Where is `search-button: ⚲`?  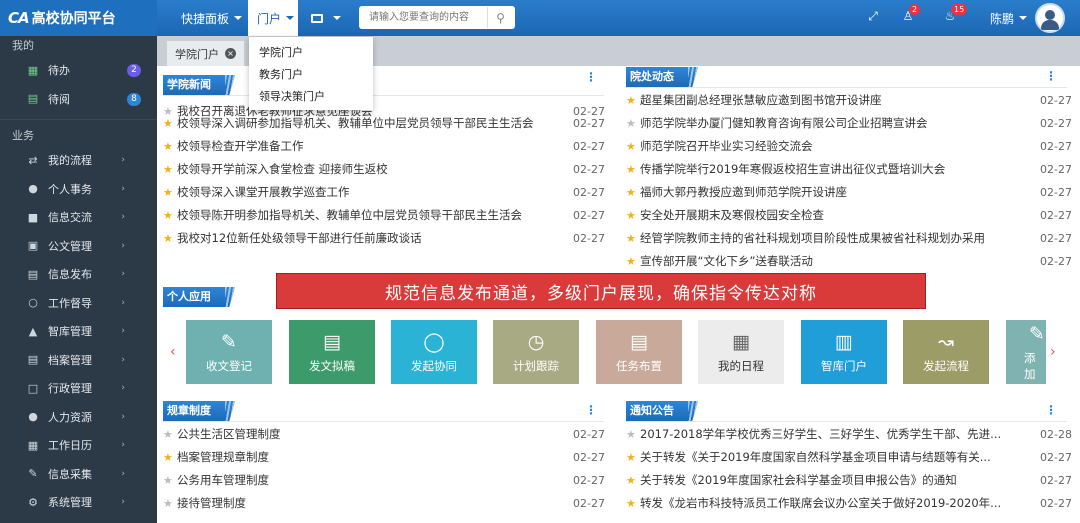 search-button: ⚲ is located at coordinates (500, 17).